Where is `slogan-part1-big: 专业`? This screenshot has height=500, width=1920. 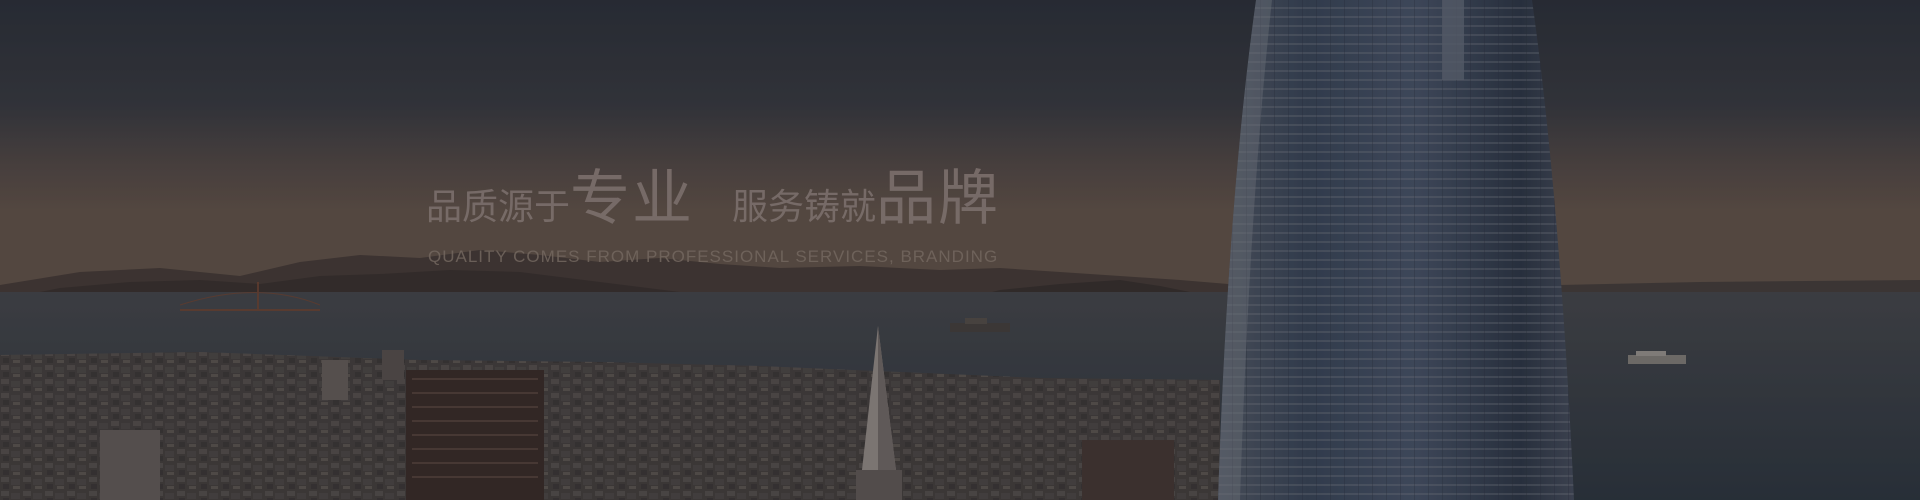 slogan-part1-big: 专业 is located at coordinates (632, 199).